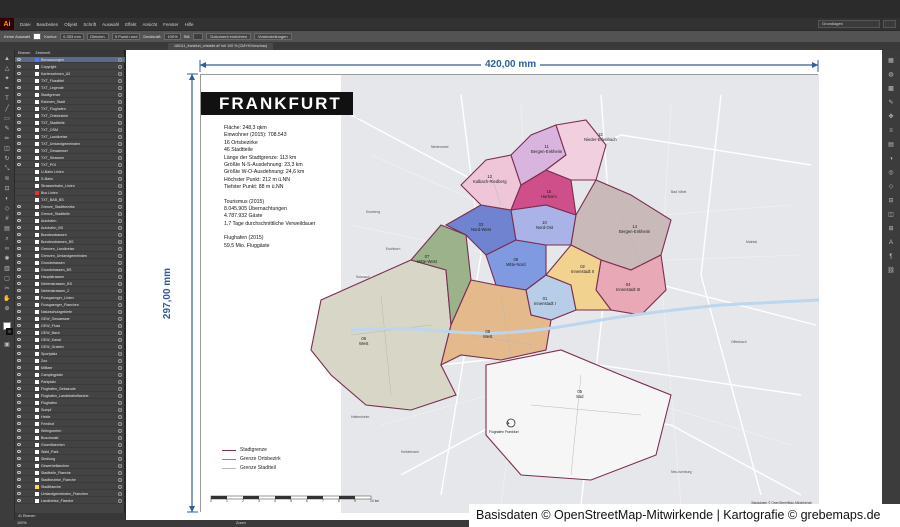 The height and width of the screenshot is (527, 900). I want to click on layer-row: Nebenstrassen_2, so click(70, 291).